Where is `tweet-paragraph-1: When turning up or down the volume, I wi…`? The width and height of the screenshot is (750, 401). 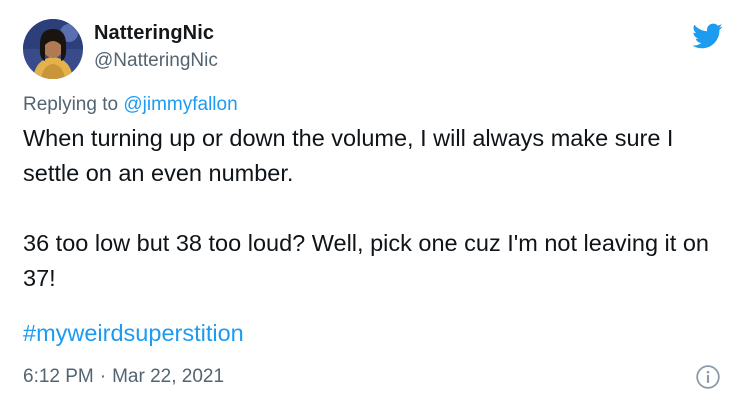 tweet-paragraph-1: When turning up or down the volume, I wi… is located at coordinates (348, 155).